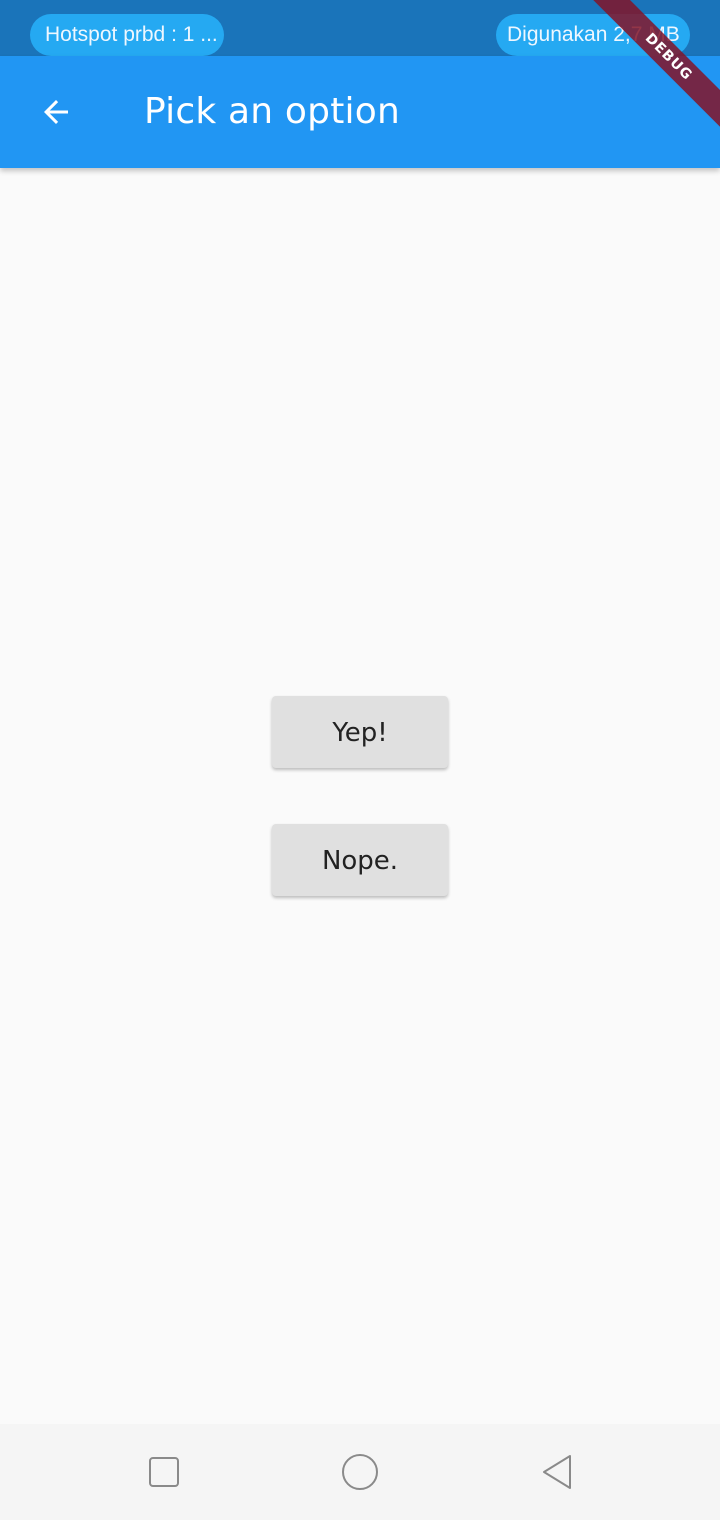 The height and width of the screenshot is (1520, 720). I want to click on triangle-back-icon, so click(557, 1472).